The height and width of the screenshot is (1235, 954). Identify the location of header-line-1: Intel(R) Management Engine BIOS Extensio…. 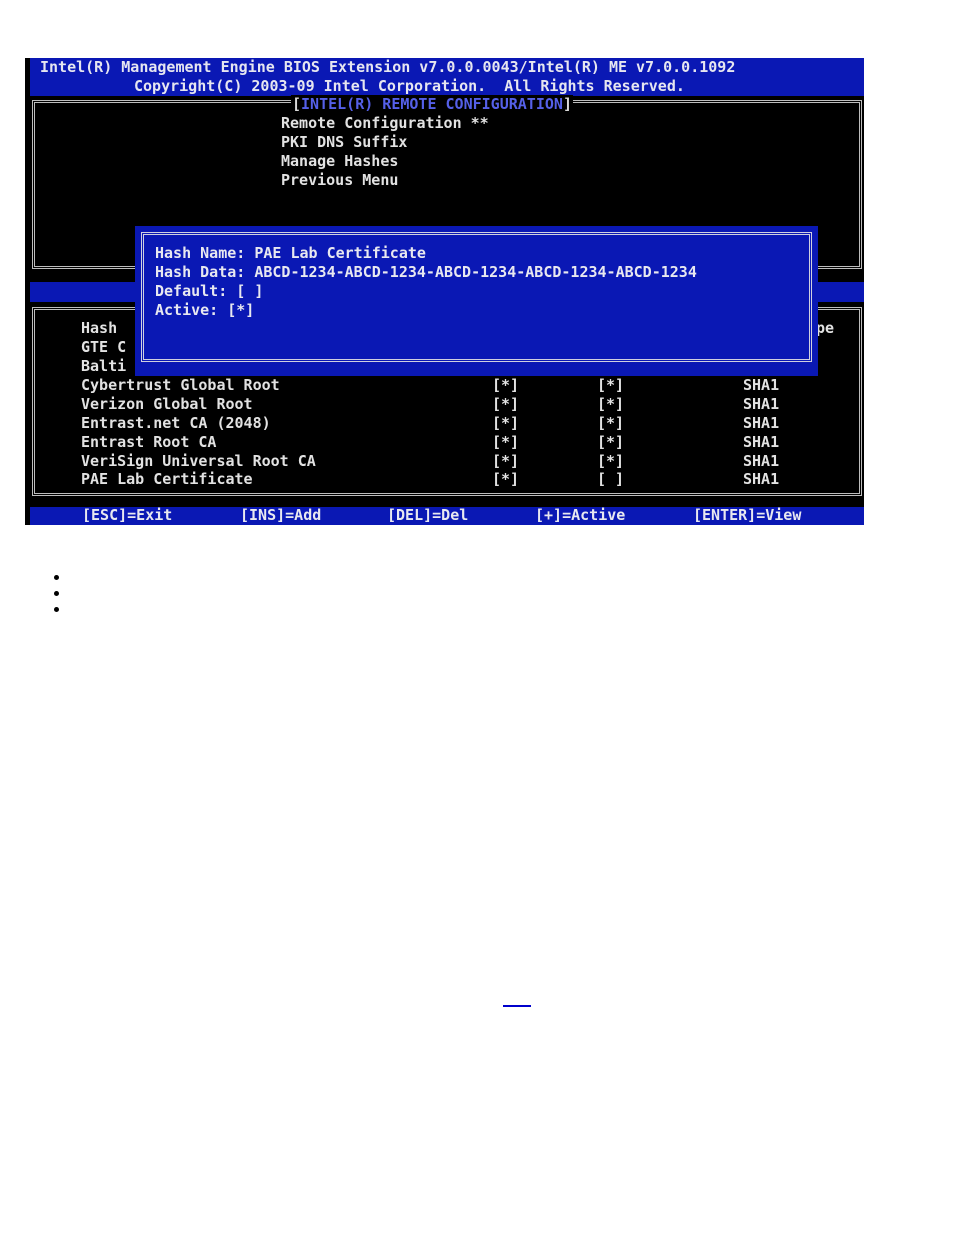
(388, 67).